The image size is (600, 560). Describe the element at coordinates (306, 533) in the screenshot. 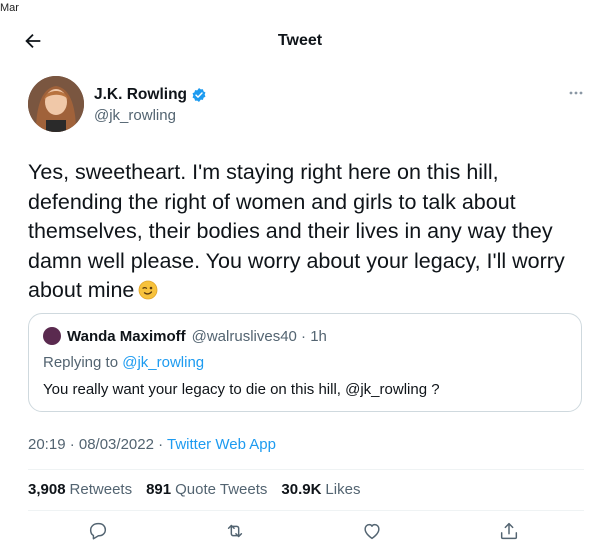

I see `action-bar` at that location.